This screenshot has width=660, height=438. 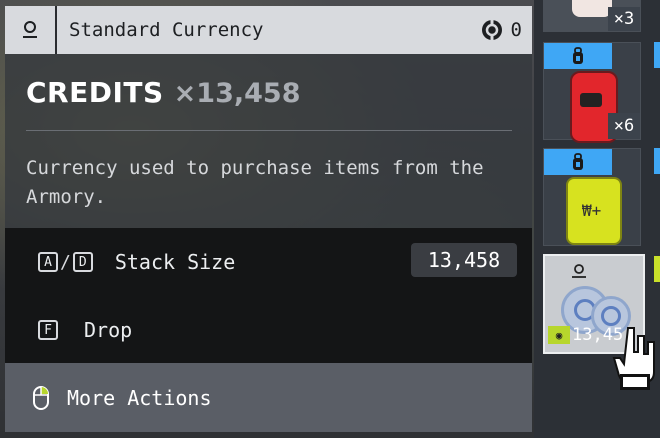 I want to click on item-name-row: CREDITS ×13,458, so click(x=163, y=92).